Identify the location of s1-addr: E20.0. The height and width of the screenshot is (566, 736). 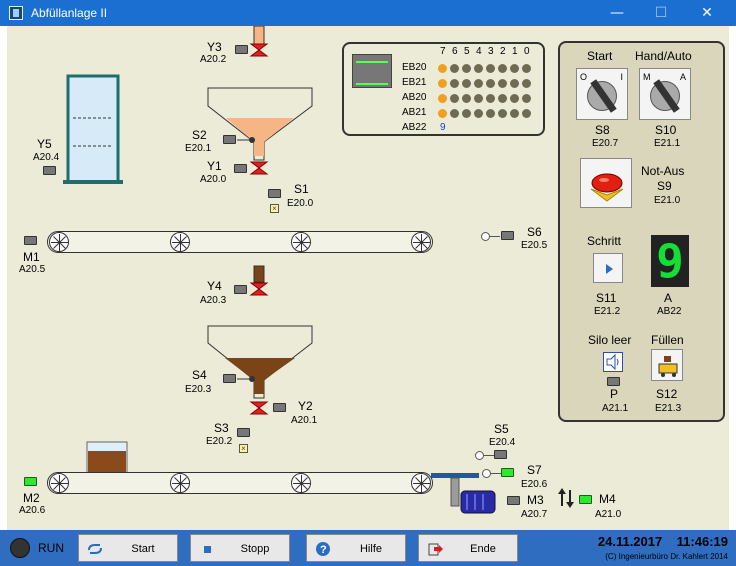
(300, 203).